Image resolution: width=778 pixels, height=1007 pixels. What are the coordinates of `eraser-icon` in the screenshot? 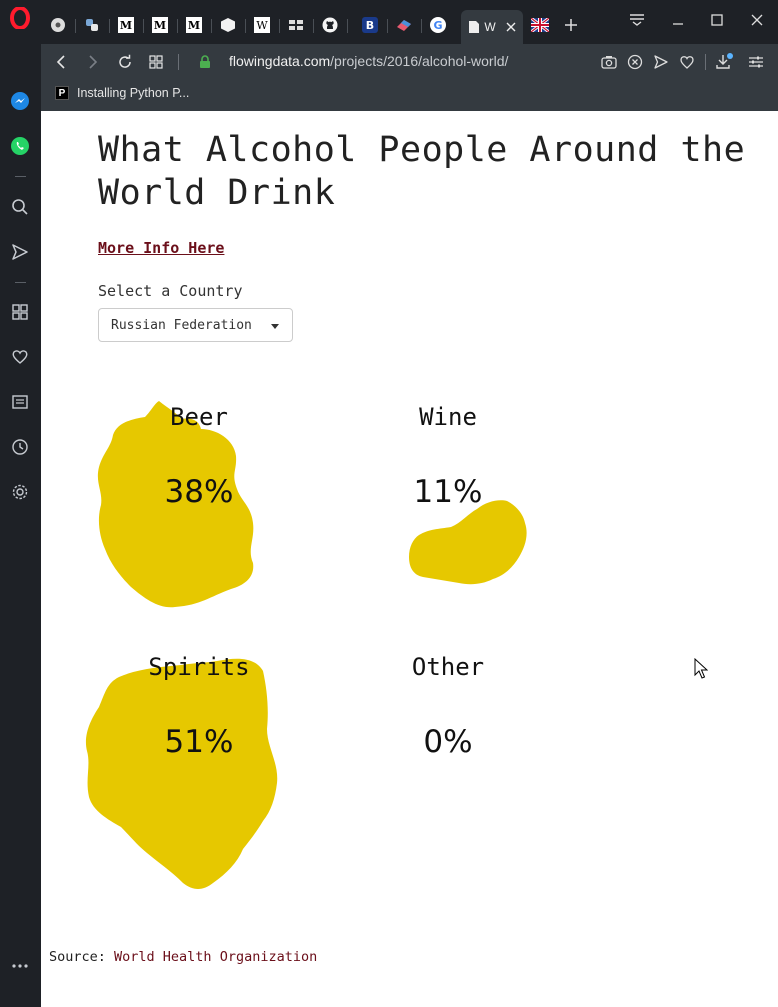 It's located at (404, 25).